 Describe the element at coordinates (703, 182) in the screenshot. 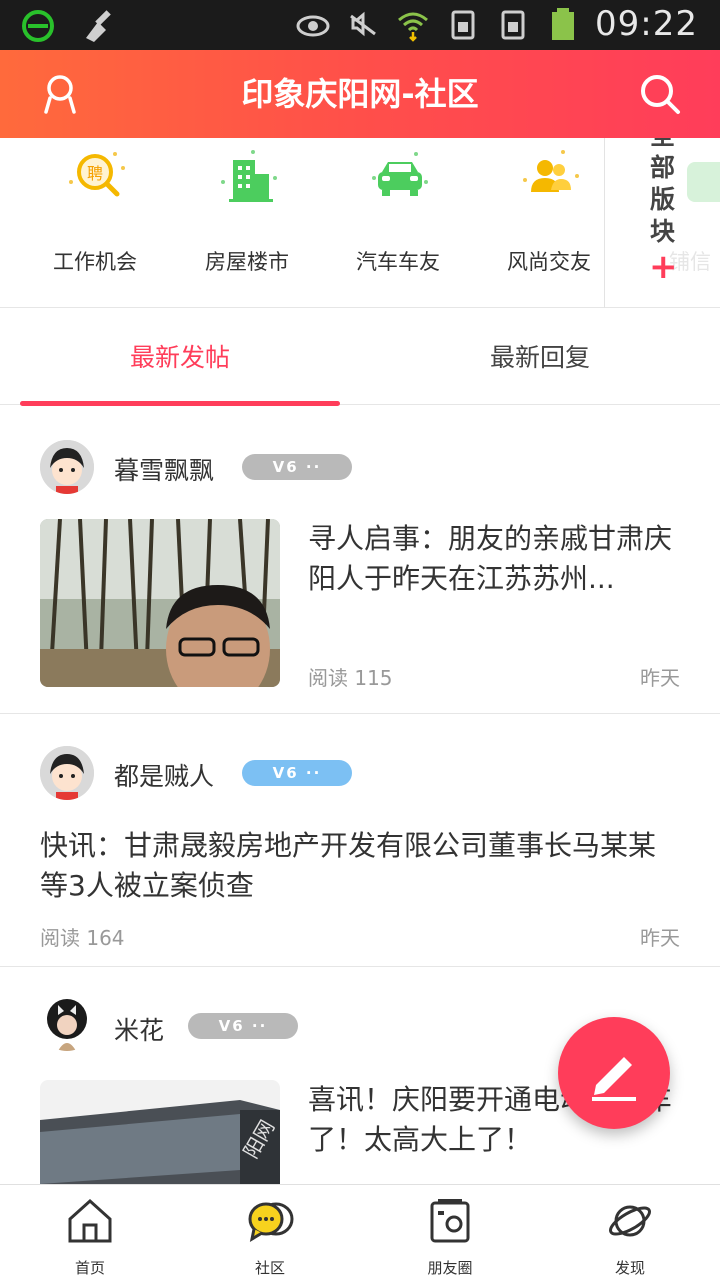

I see `section-icon-partial` at that location.